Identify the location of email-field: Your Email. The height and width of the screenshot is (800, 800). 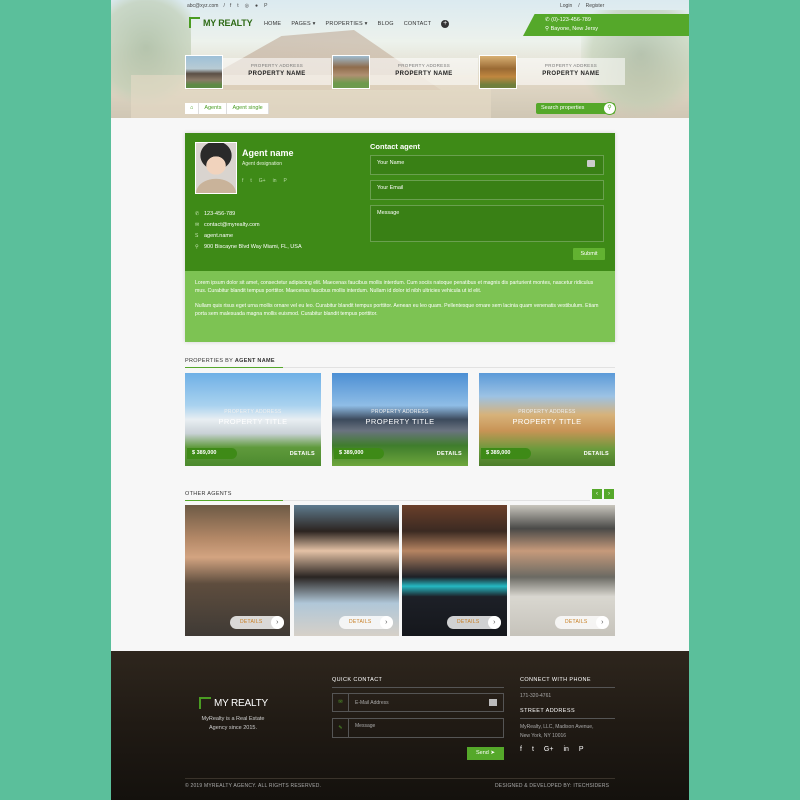
(487, 190).